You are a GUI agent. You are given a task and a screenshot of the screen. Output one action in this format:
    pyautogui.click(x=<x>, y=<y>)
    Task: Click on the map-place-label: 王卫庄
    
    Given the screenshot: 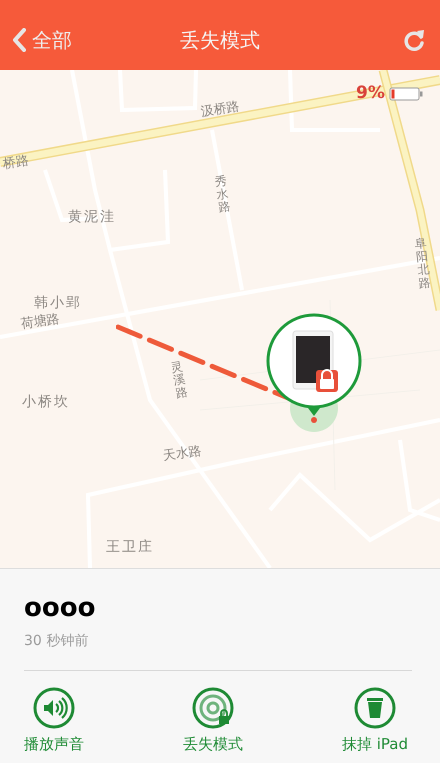 What is the action you would take?
    pyautogui.click(x=130, y=548)
    